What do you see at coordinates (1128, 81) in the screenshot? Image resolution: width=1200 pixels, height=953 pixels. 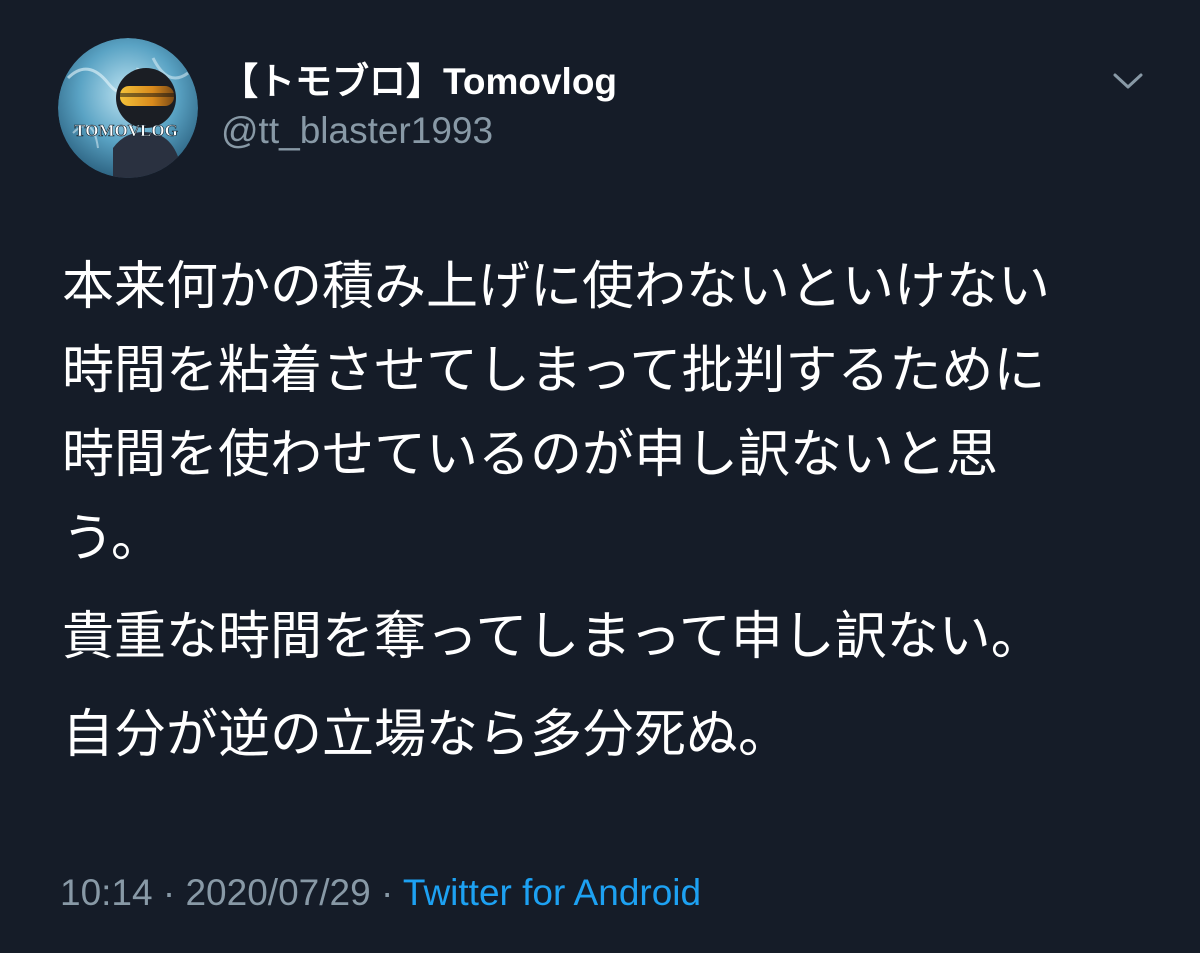 I see `chevron-down-icon` at bounding box center [1128, 81].